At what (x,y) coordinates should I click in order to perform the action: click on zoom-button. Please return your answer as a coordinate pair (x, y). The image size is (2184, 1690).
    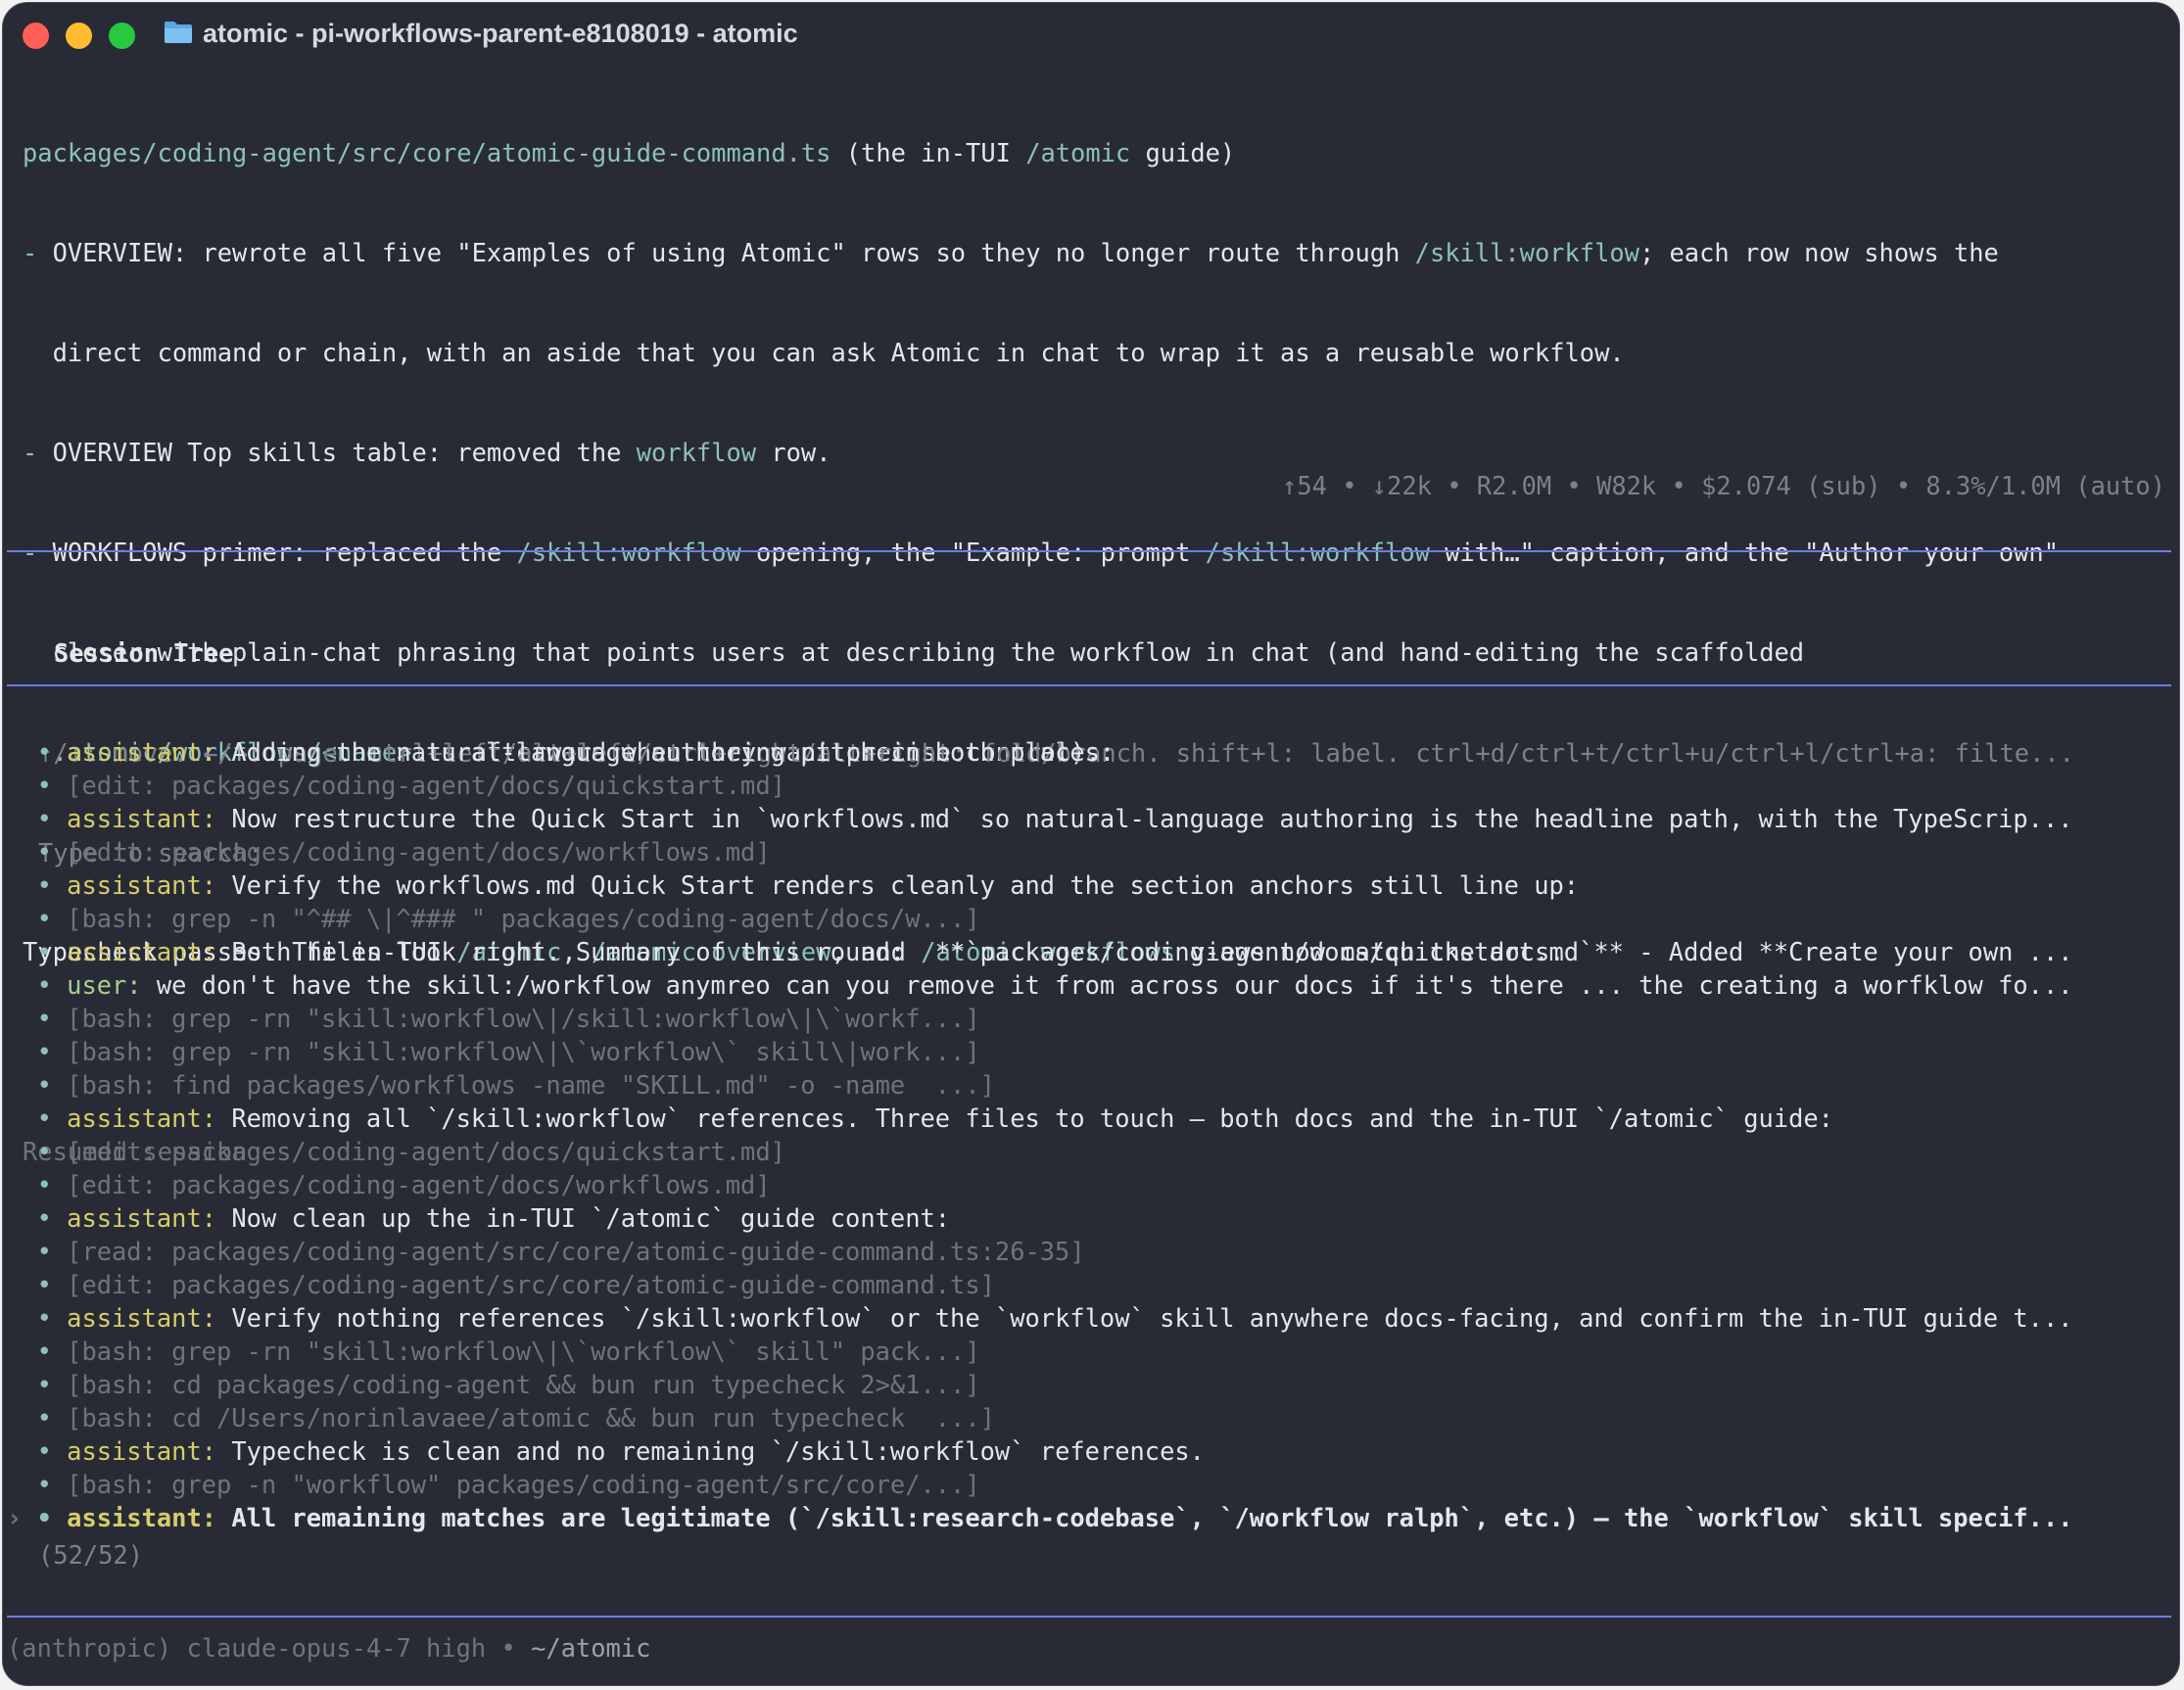
    Looking at the image, I should click on (122, 36).